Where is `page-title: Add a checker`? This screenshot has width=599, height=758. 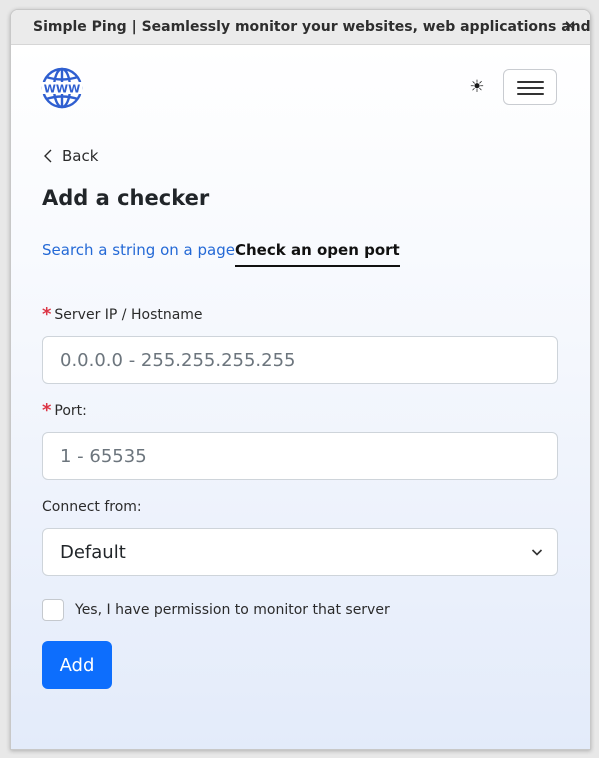 page-title: Add a checker is located at coordinates (126, 198).